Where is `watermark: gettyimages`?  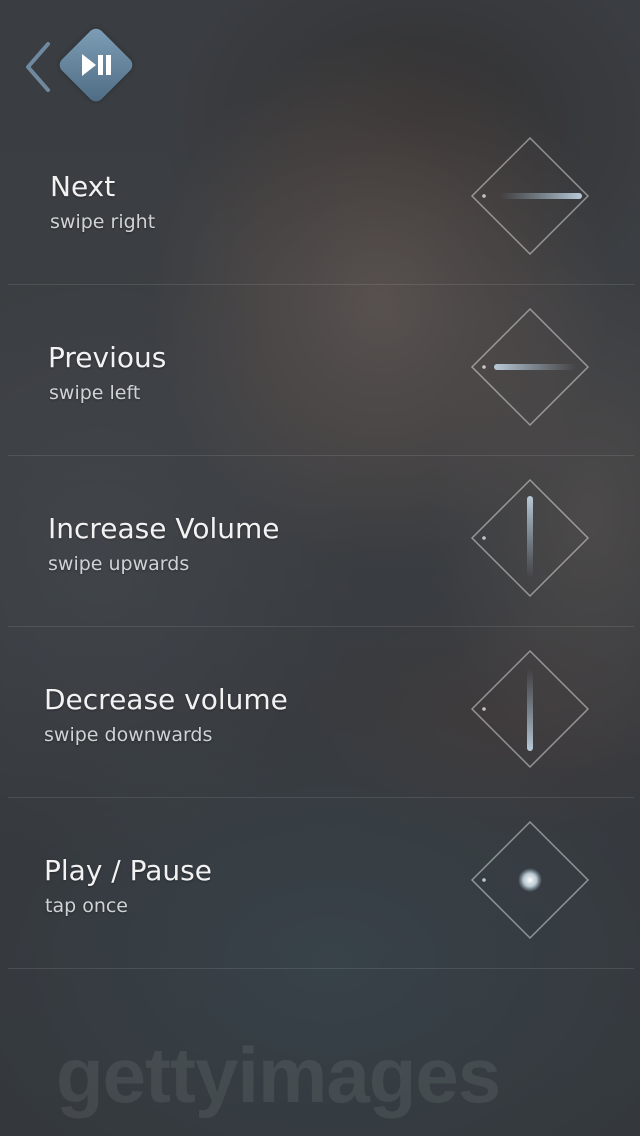 watermark: gettyimages is located at coordinates (278, 1075).